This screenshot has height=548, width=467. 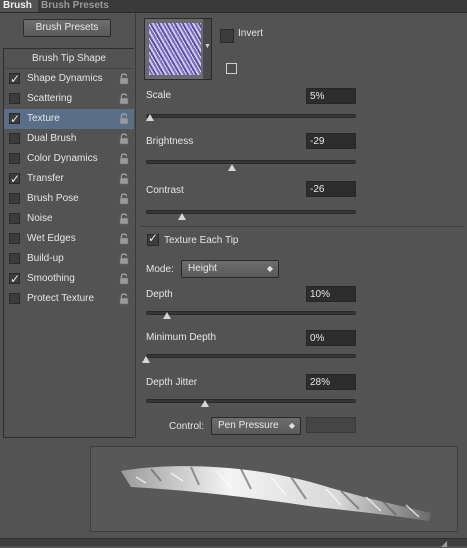 What do you see at coordinates (160, 269) in the screenshot?
I see `mode-label: Mode:` at bounding box center [160, 269].